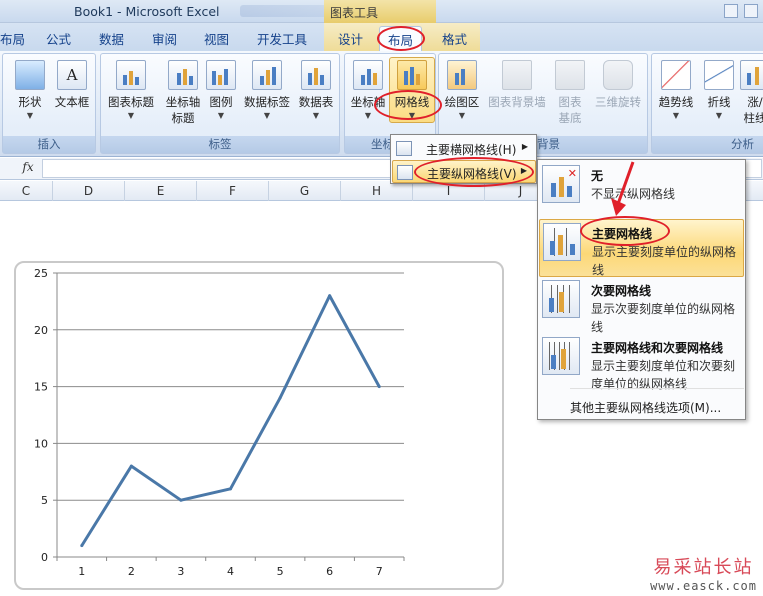 The width and height of the screenshot is (763, 596). What do you see at coordinates (221, 75) in the screenshot?
I see `legend-icon` at bounding box center [221, 75].